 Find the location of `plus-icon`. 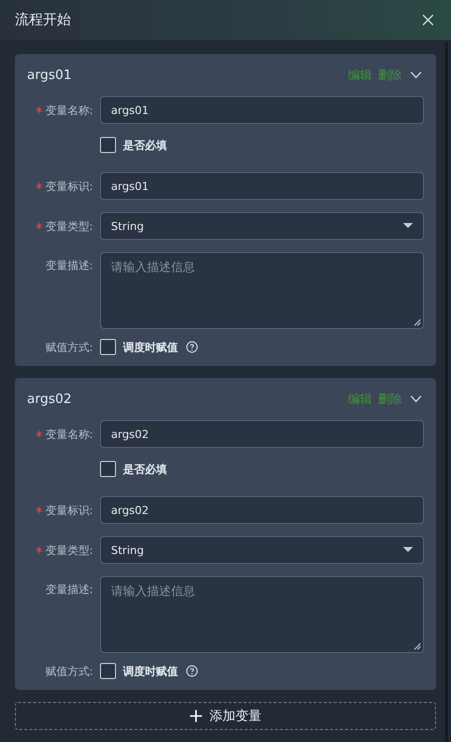

plus-icon is located at coordinates (196, 716).